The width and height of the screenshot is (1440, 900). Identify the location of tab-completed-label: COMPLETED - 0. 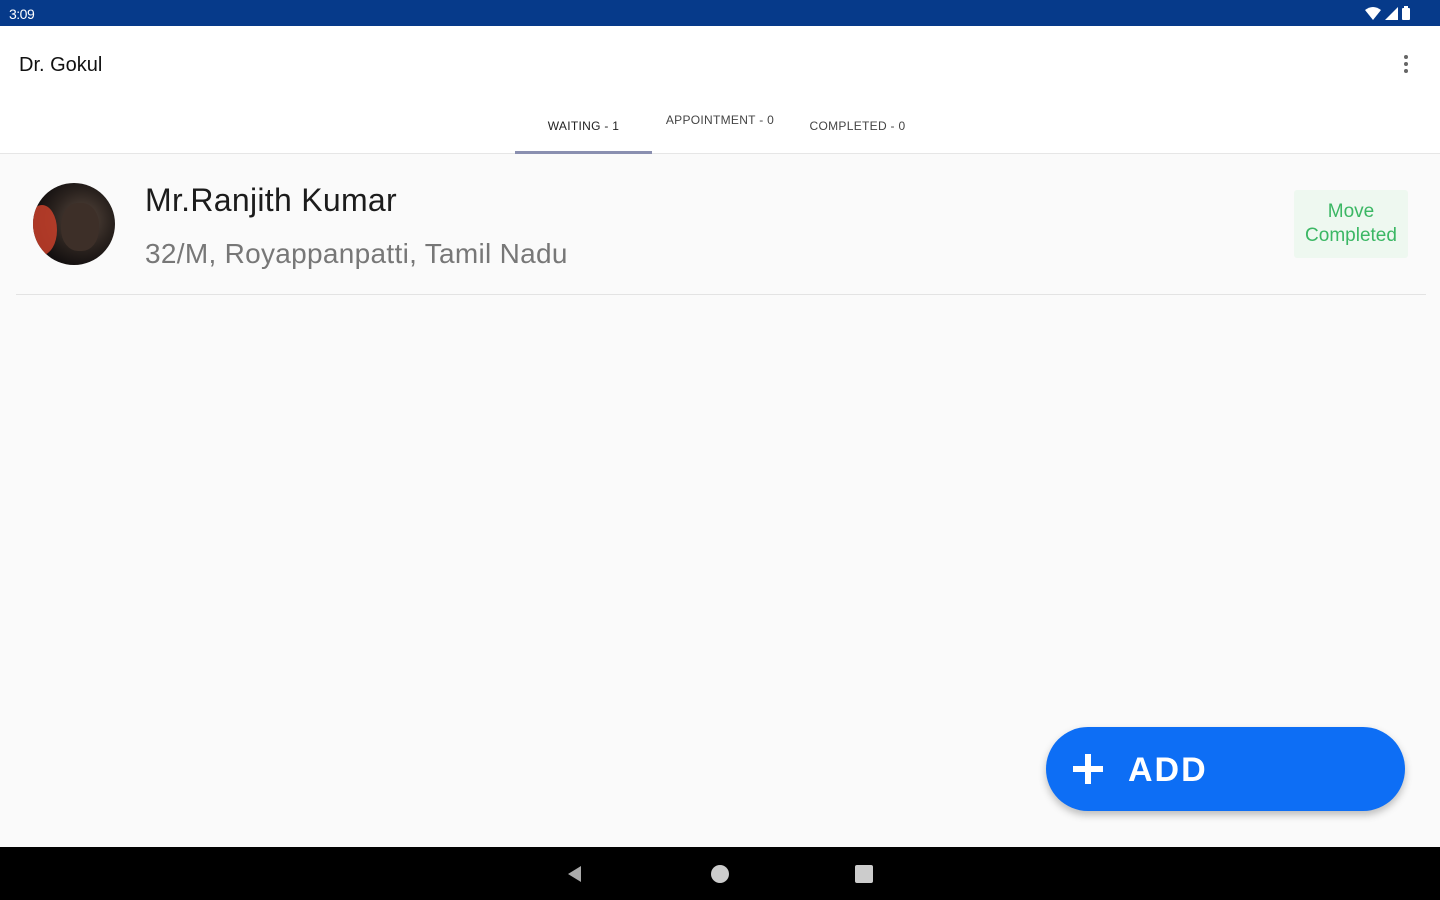
(857, 126).